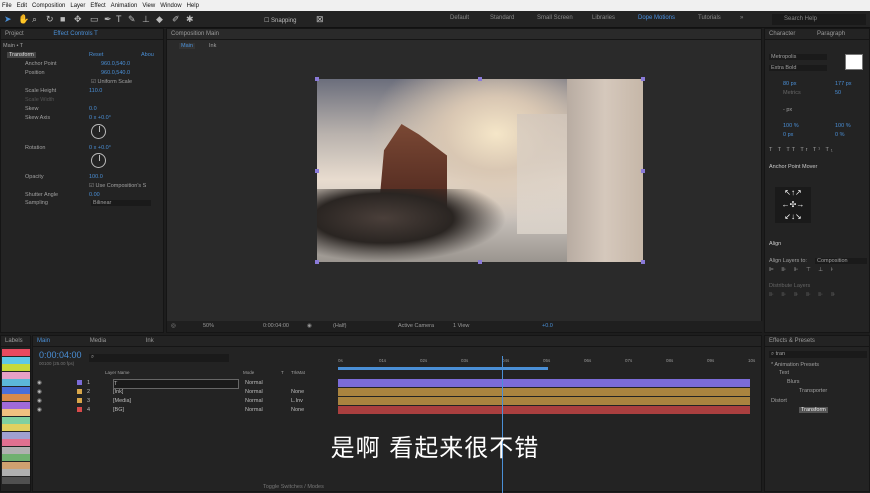 This screenshot has height=493, width=870. Describe the element at coordinates (791, 126) in the screenshot. I see `vertical-scale-value: 100 %` at that location.